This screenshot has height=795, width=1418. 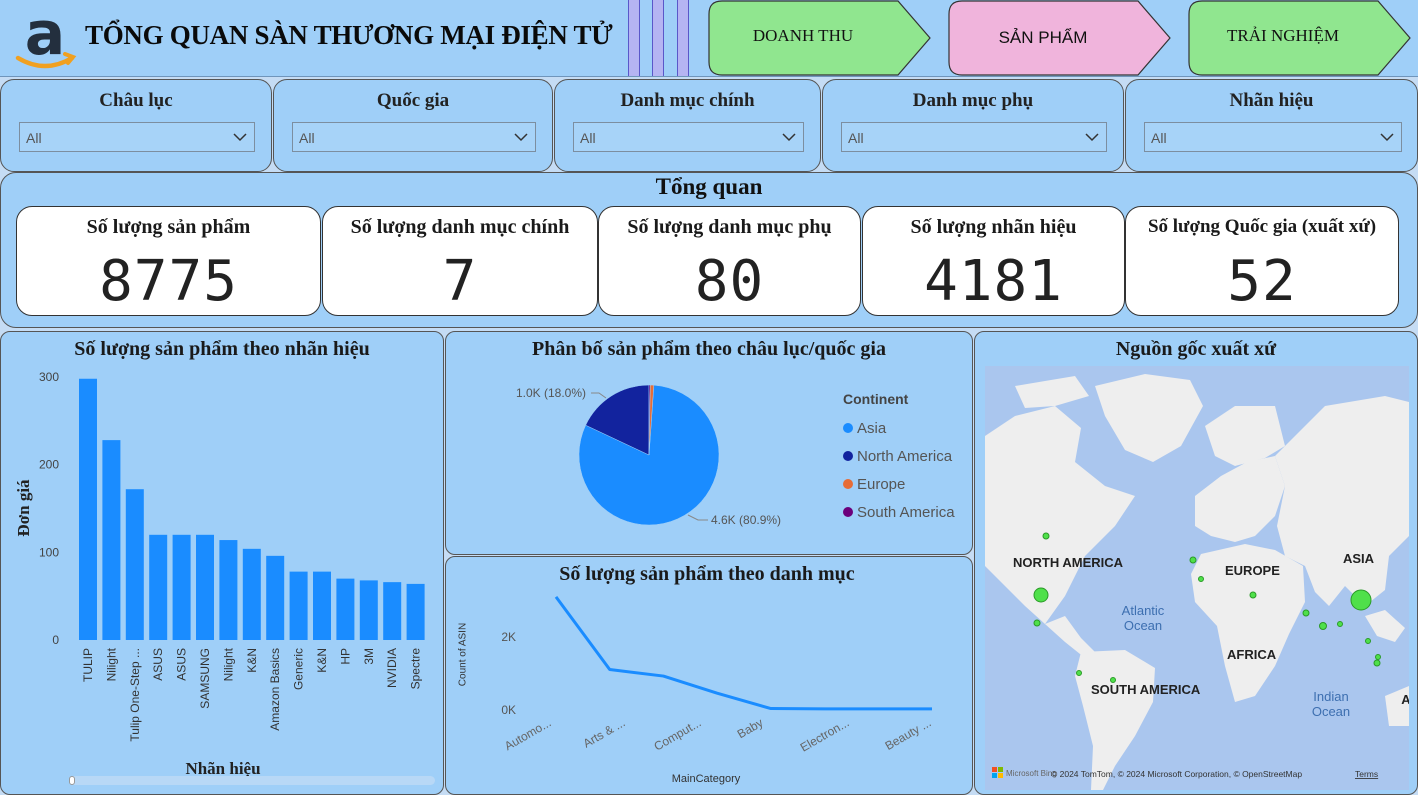 What do you see at coordinates (1252, 654) in the screenshot?
I see `map-label: AFRICA` at bounding box center [1252, 654].